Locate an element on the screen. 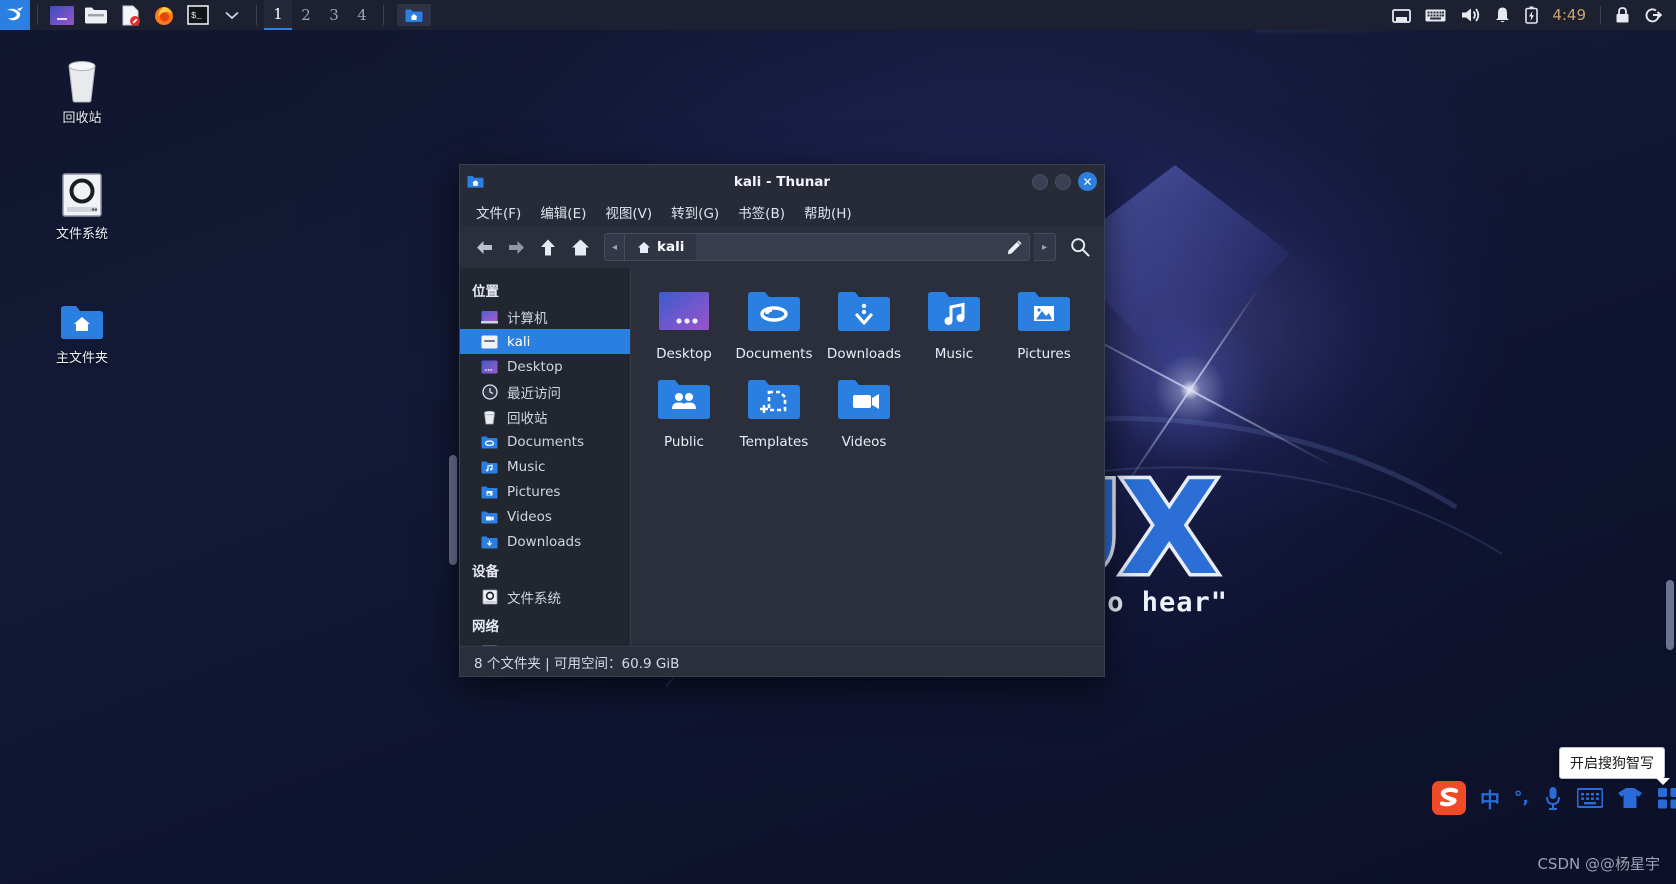 This screenshot has height=884, width=1676. location-entry is located at coordinates (847, 247).